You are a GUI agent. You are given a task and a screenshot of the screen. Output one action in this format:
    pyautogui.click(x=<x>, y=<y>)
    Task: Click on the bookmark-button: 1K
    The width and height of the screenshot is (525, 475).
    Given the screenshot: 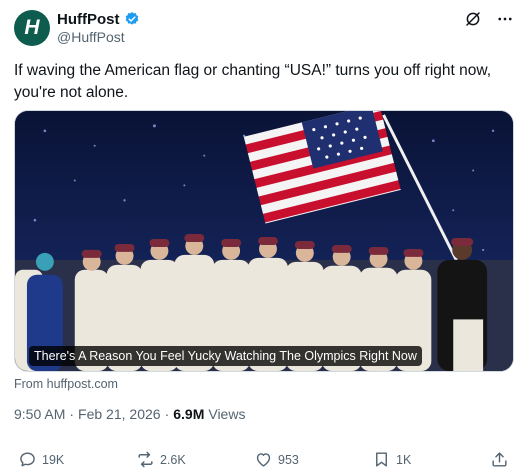 What is the action you would take?
    pyautogui.click(x=391, y=459)
    